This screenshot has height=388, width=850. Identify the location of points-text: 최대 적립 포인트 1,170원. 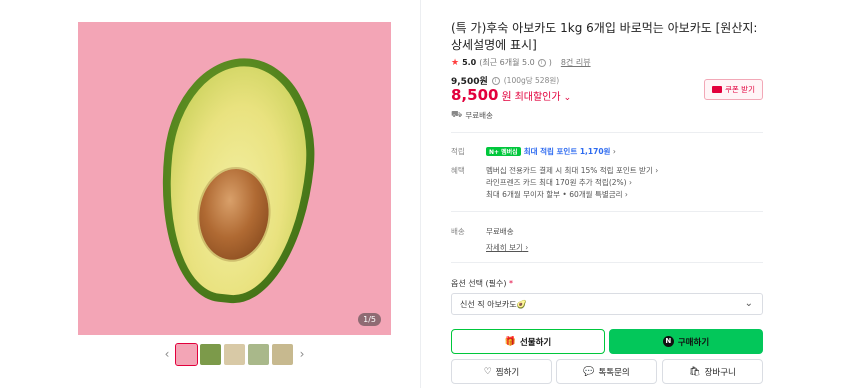
(567, 151).